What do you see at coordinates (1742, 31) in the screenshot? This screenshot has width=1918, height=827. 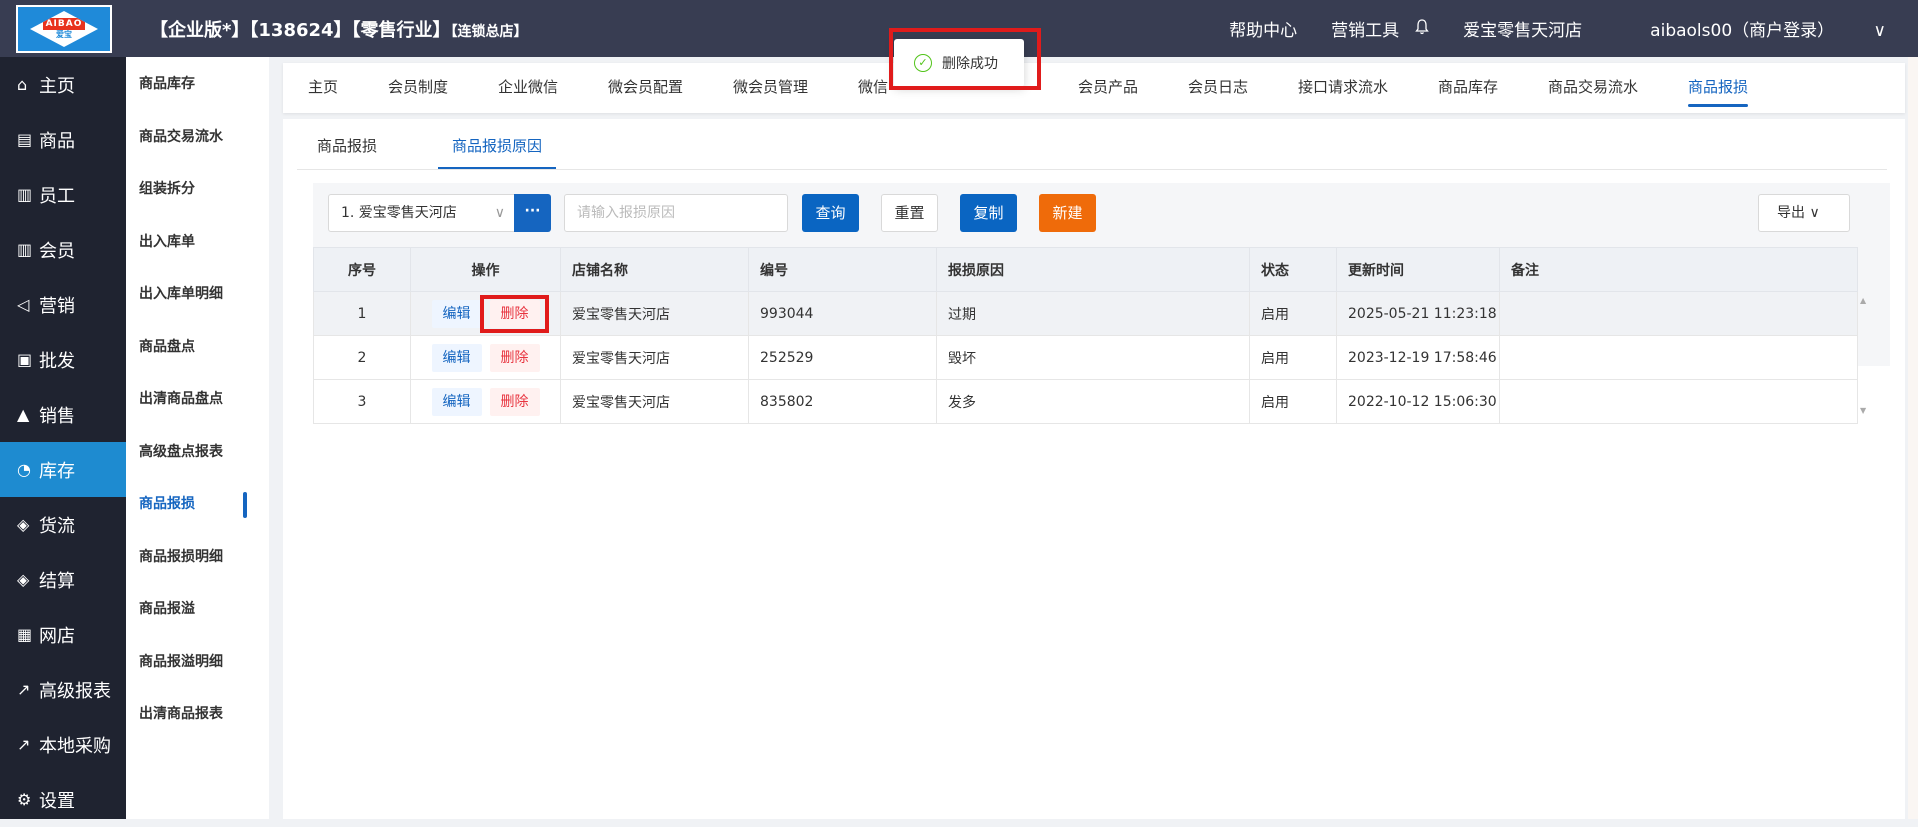 I see `user-name: aibaols00（商户登录）` at bounding box center [1742, 31].